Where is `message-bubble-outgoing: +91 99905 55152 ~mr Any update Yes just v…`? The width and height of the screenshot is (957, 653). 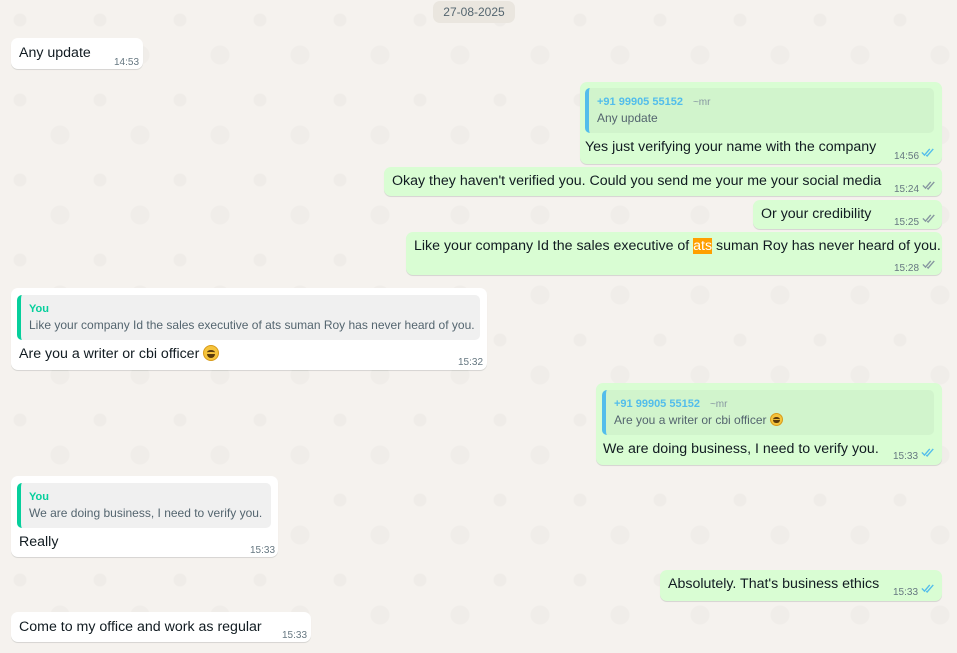
message-bubble-outgoing: +91 99905 55152 ~mr Any update Yes just v… is located at coordinates (761, 123).